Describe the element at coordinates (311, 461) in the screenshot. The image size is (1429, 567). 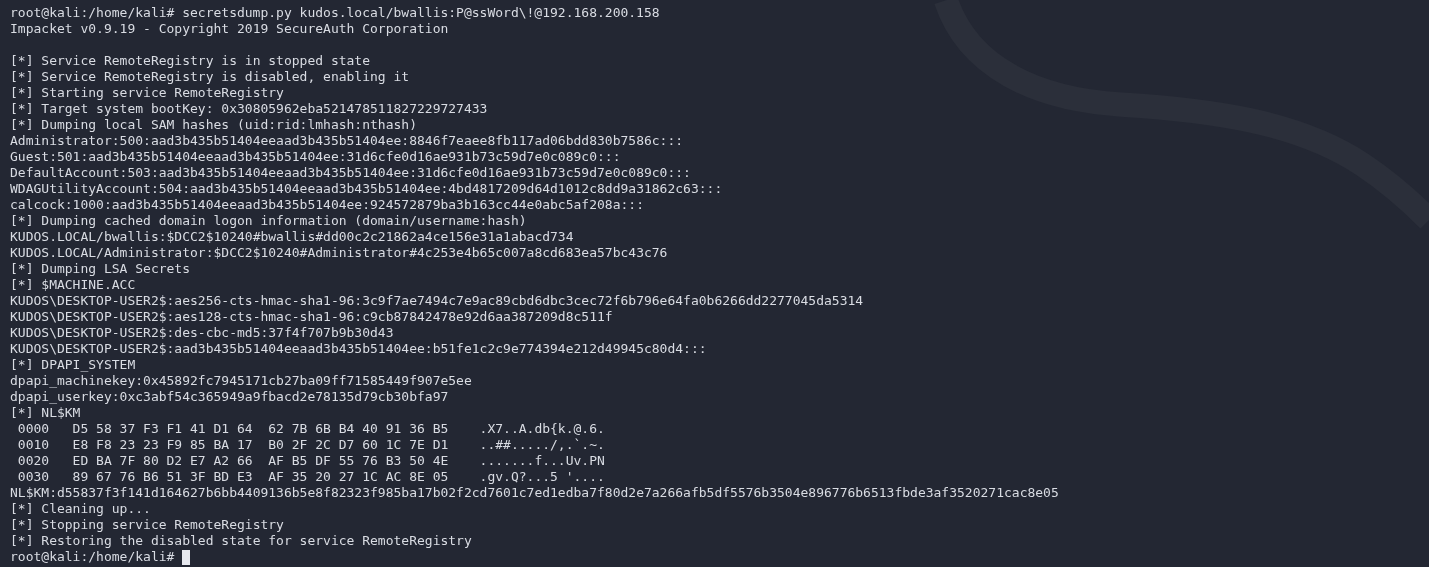
I see `terminal-output-line: 0020 ED BA 7F 80 D2 E7 A2 66 AF B5 DF 55 76 B3 50 4E .......f...Uv.PN` at that location.